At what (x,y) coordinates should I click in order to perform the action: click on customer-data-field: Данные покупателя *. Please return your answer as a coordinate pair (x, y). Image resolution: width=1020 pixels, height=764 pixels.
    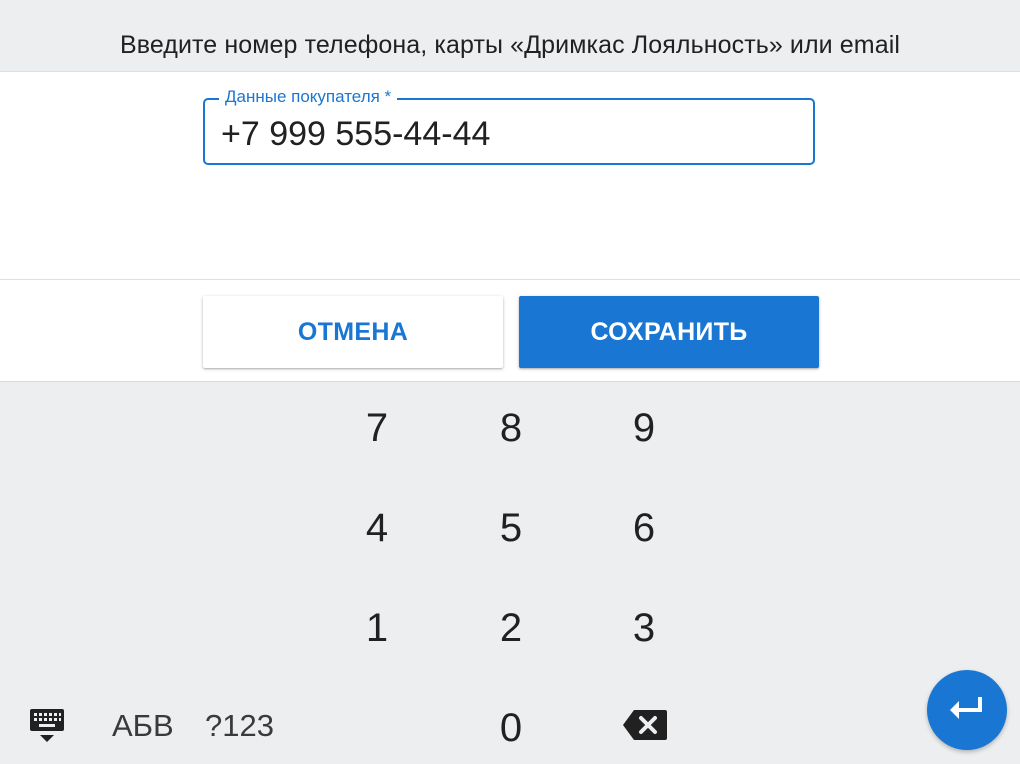
    Looking at the image, I should click on (509, 126).